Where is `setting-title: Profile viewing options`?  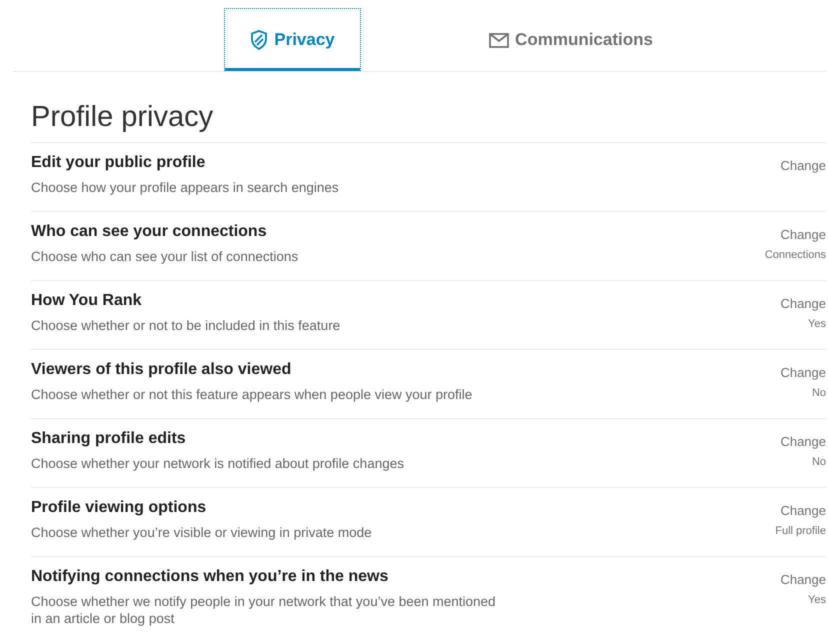 setting-title: Profile viewing options is located at coordinates (119, 508).